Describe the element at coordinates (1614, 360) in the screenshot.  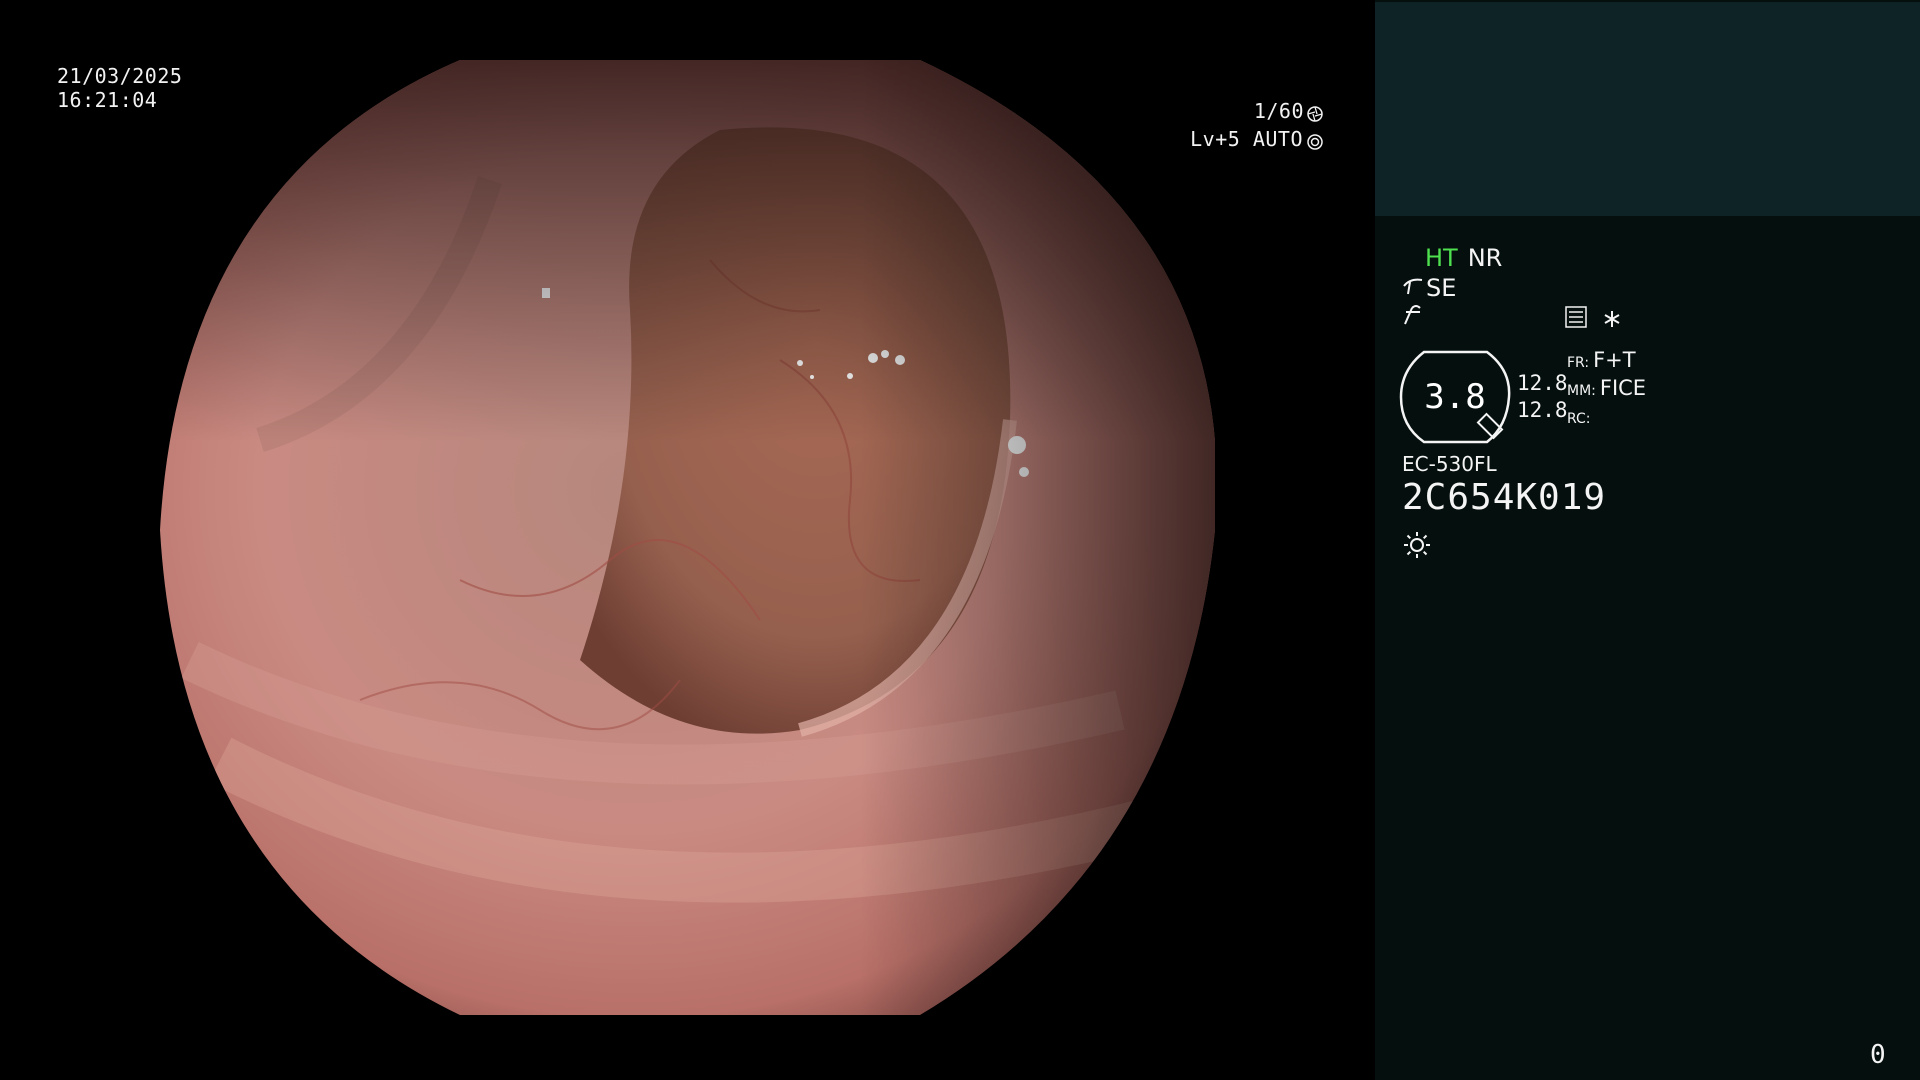
I see `fr-value: F+T` at that location.